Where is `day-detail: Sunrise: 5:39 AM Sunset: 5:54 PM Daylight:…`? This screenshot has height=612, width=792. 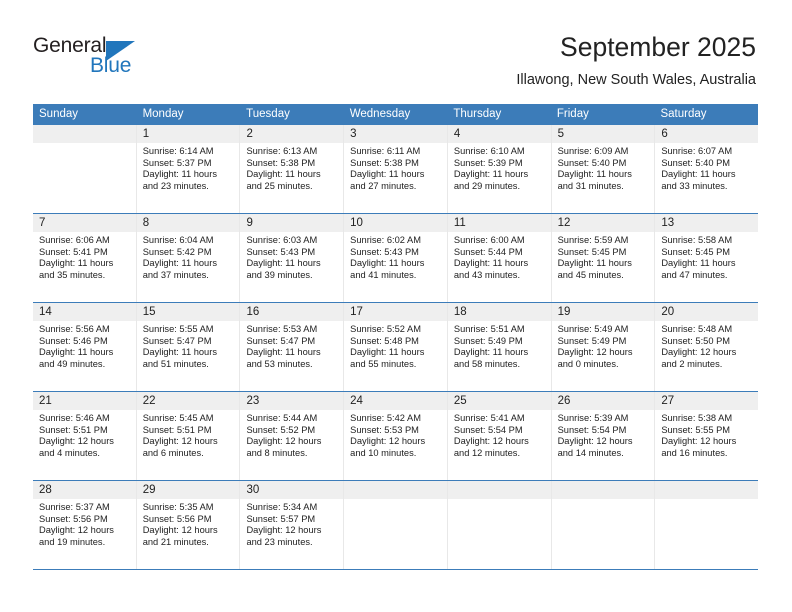
day-detail: Sunrise: 5:39 AM Sunset: 5:54 PM Daylight:… is located at coordinates (603, 434).